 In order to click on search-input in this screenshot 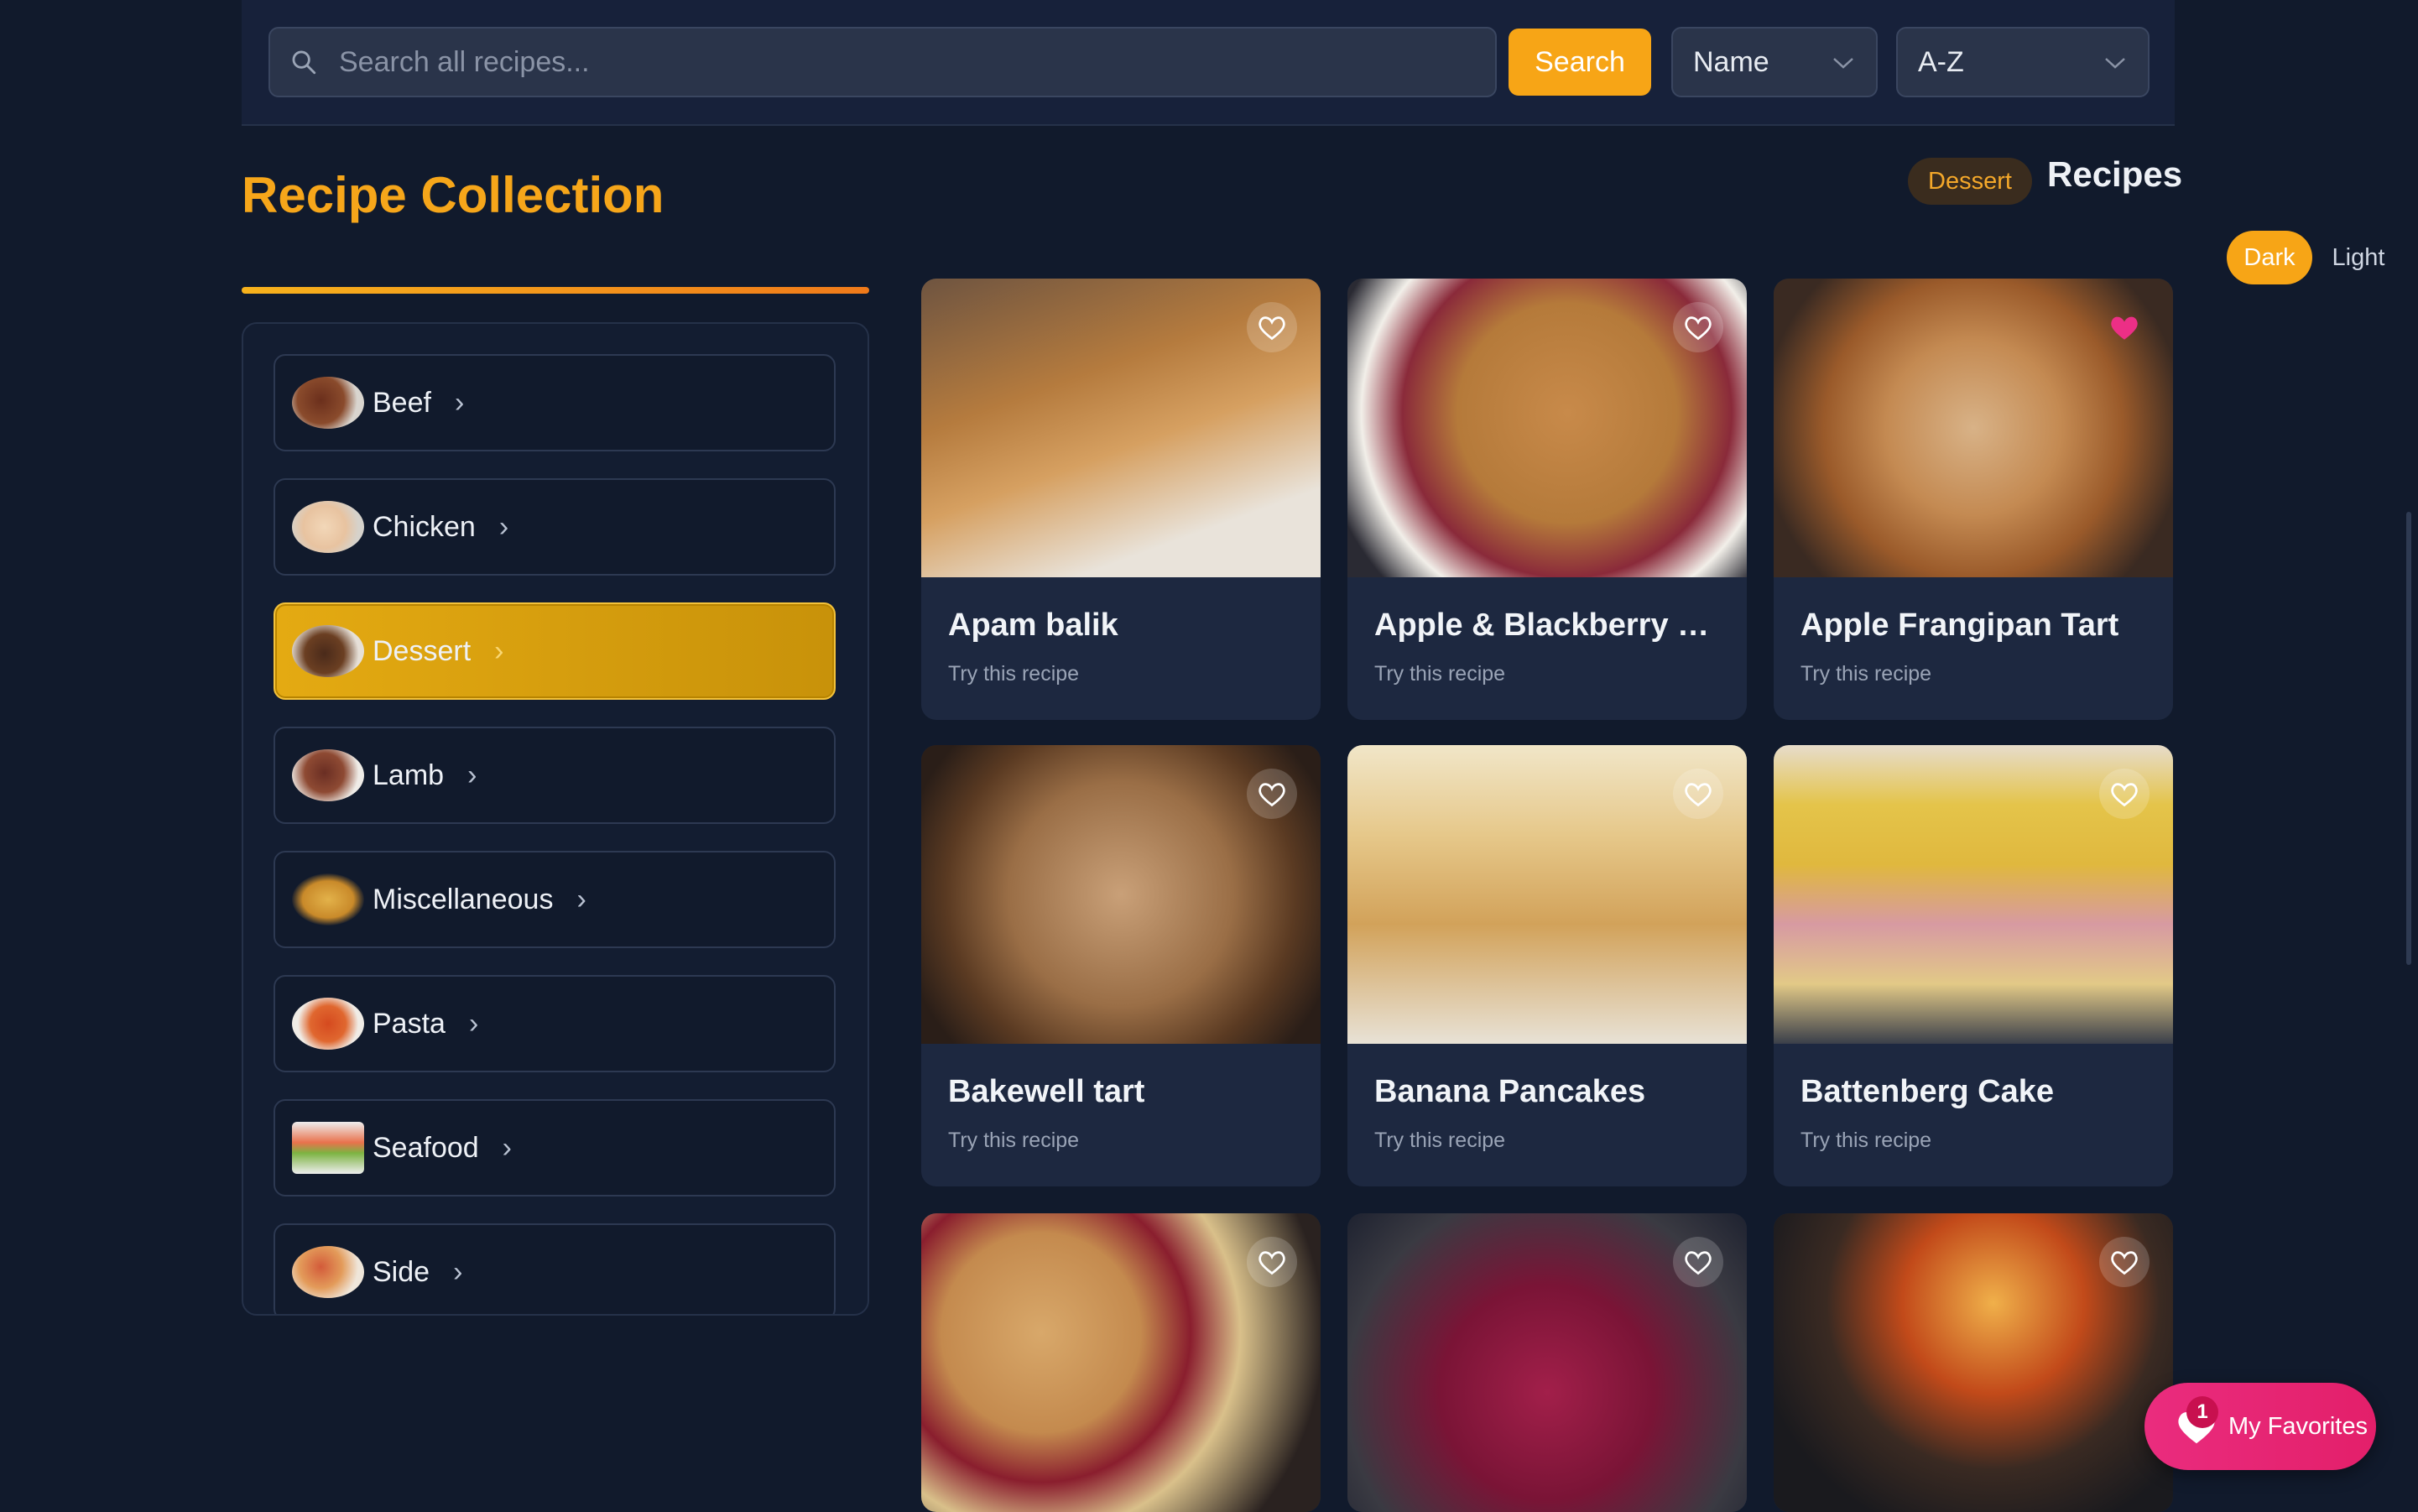, I will do `click(916, 62)`.